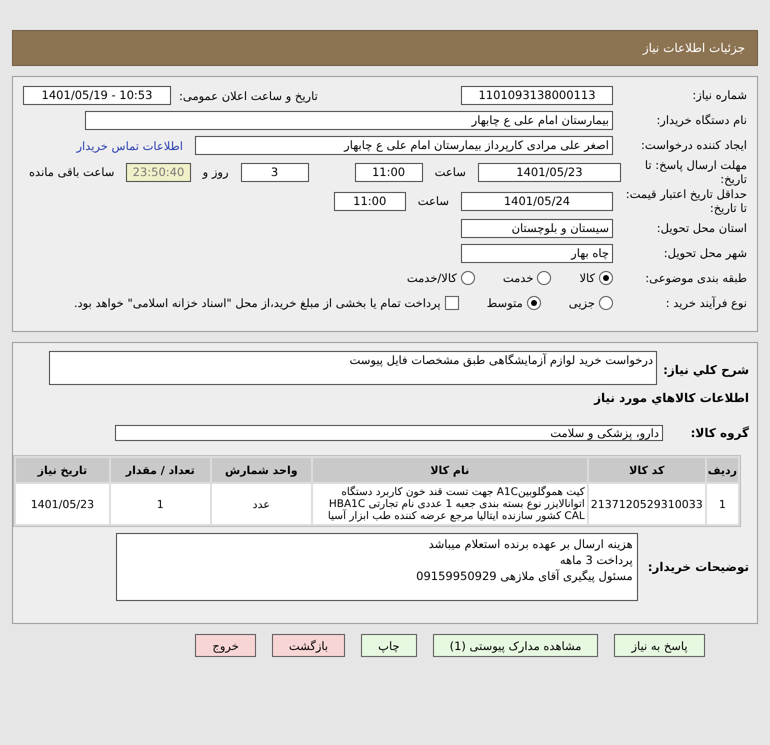  What do you see at coordinates (696, 278) in the screenshot?
I see `field-label: طبقه بندی موضوعی:` at bounding box center [696, 278].